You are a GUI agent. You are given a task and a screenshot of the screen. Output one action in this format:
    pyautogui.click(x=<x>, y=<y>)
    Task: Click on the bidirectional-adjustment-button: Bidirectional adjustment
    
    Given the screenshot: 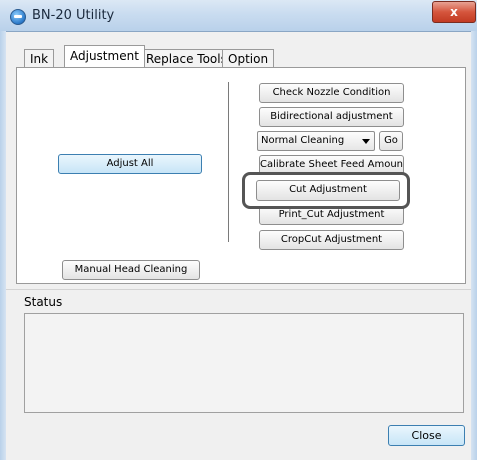 What is the action you would take?
    pyautogui.click(x=331, y=117)
    